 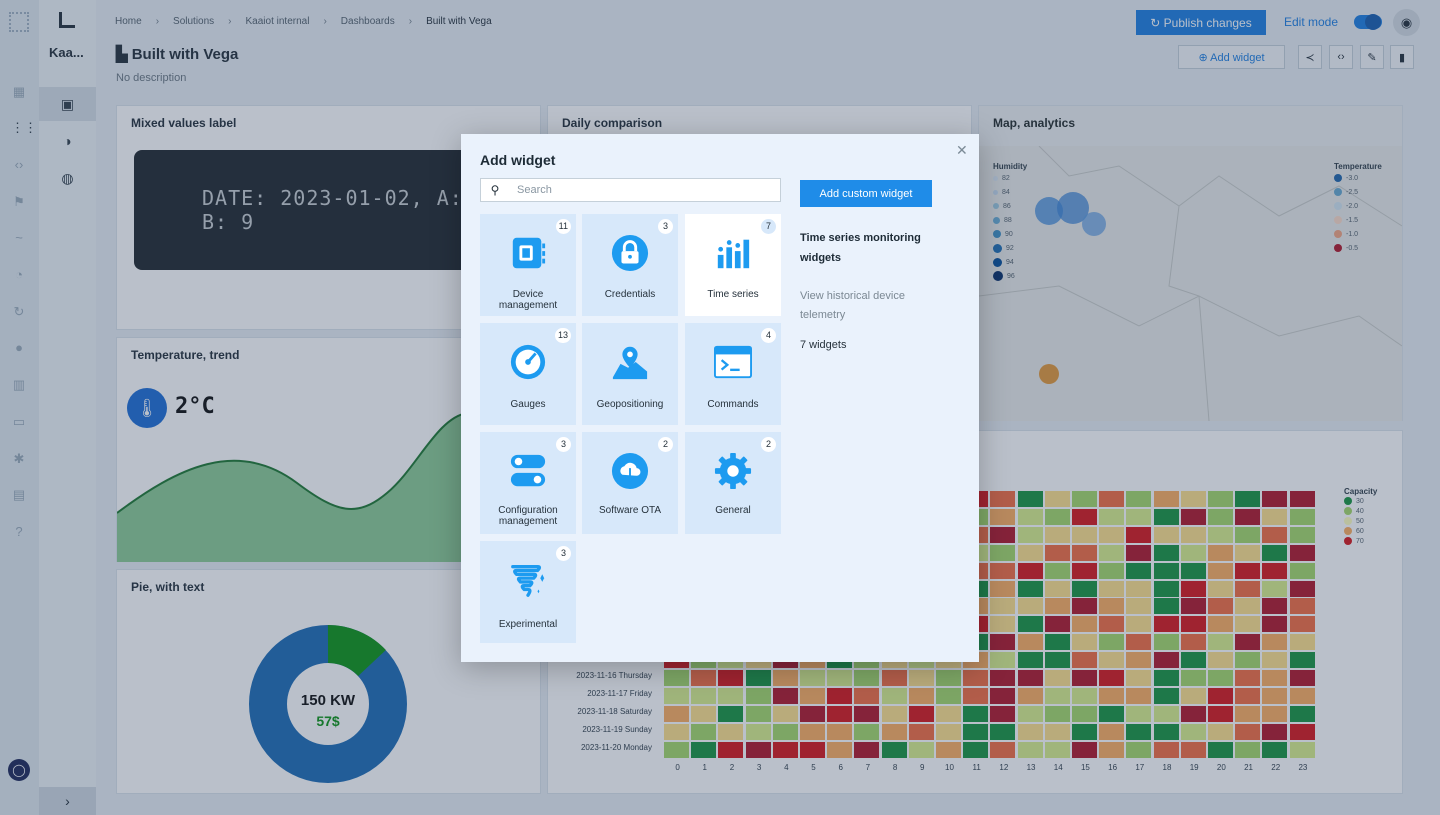 I want to click on search-field: ⚲, so click(x=630, y=190).